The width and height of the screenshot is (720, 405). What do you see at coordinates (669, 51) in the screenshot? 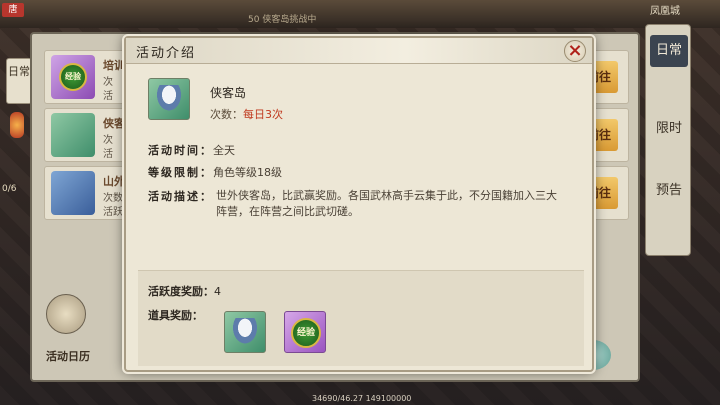
I see `tab-daily: 日常` at bounding box center [669, 51].